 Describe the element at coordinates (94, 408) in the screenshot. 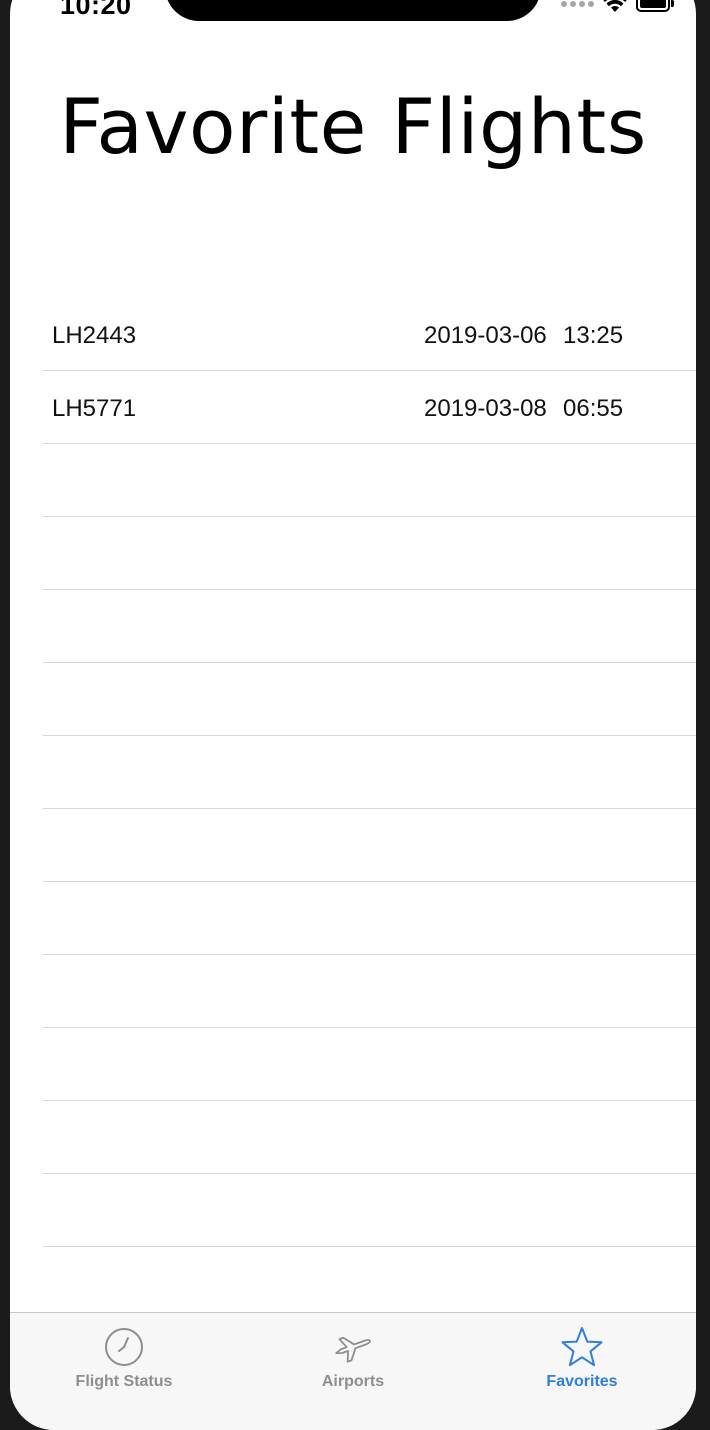

I see `flight-number: LH5771` at that location.